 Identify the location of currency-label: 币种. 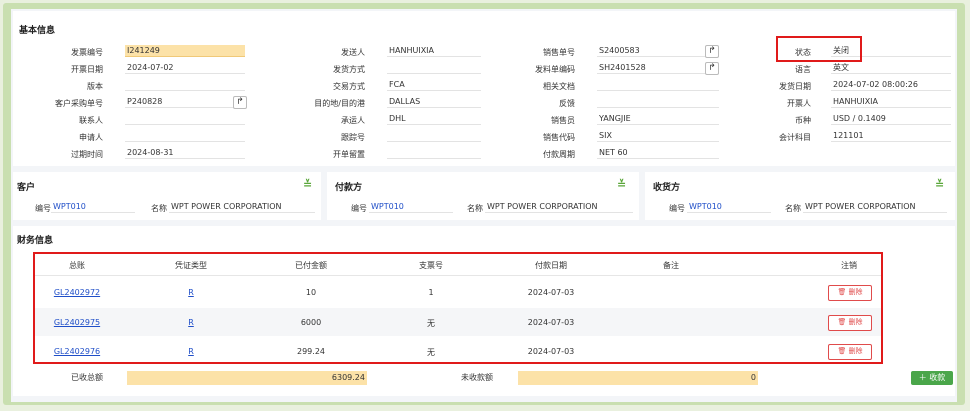
(803, 120).